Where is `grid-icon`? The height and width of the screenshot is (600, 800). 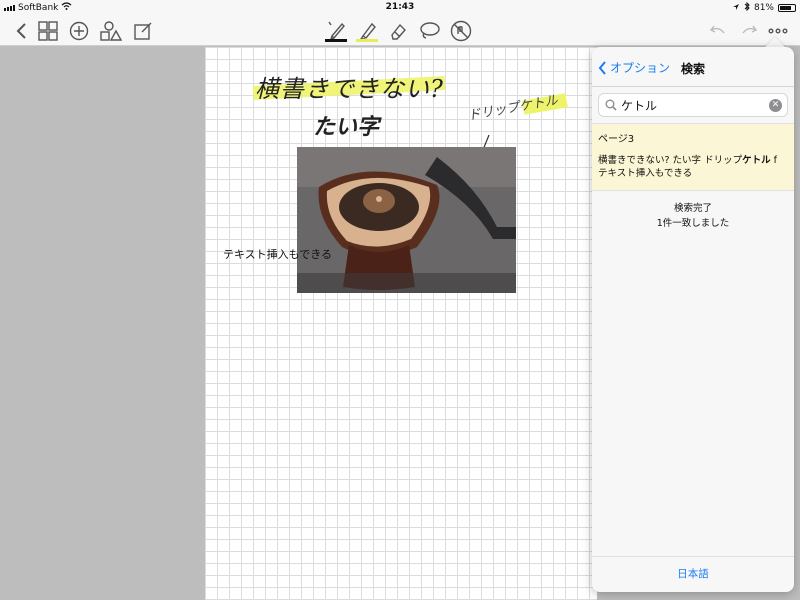 grid-icon is located at coordinates (48, 31).